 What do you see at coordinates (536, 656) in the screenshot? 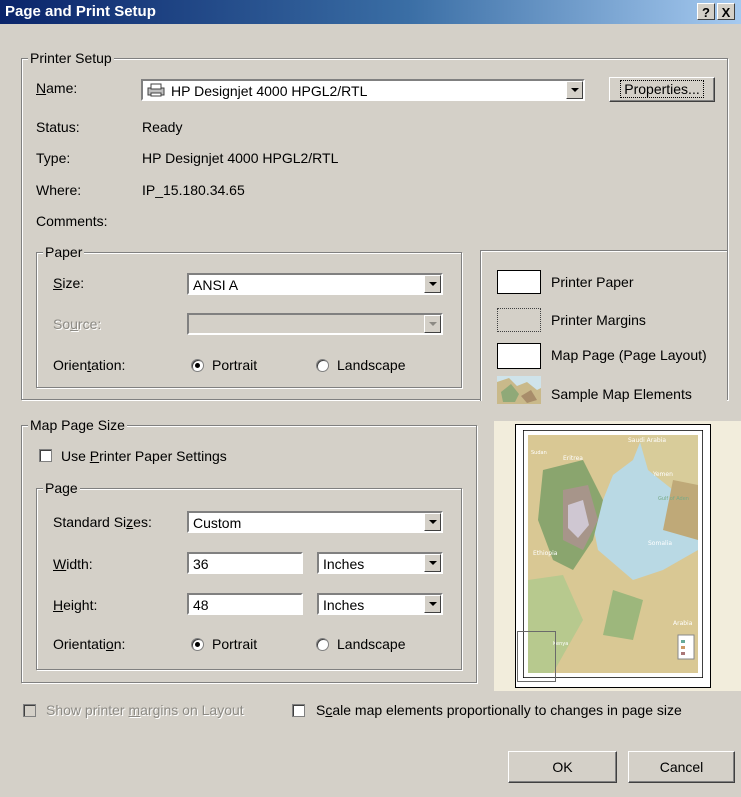
I see `preview-margin-box` at bounding box center [536, 656].